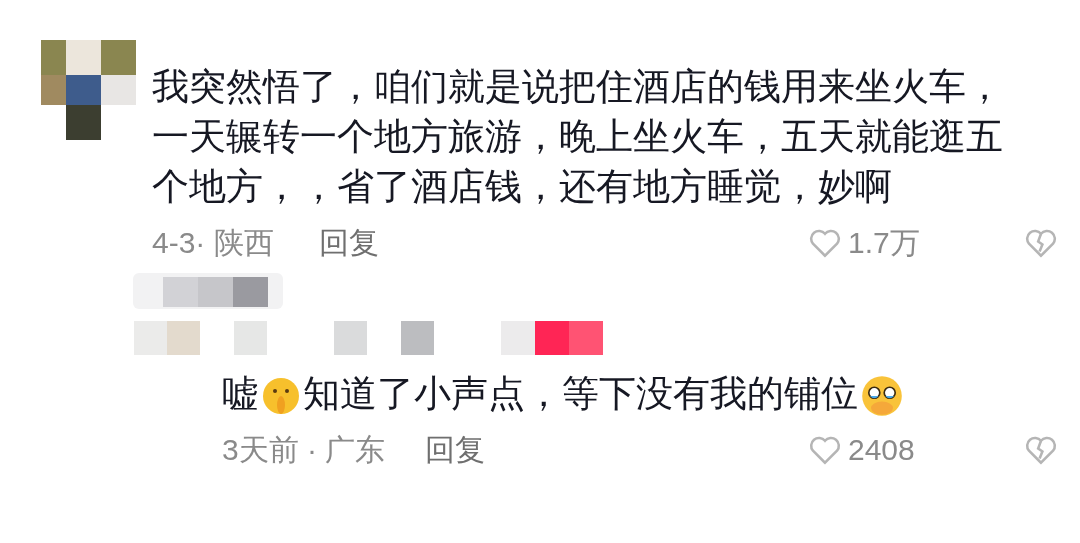 This screenshot has height=543, width=1080. What do you see at coordinates (882, 396) in the screenshot?
I see `teary-emoji-icon` at bounding box center [882, 396].